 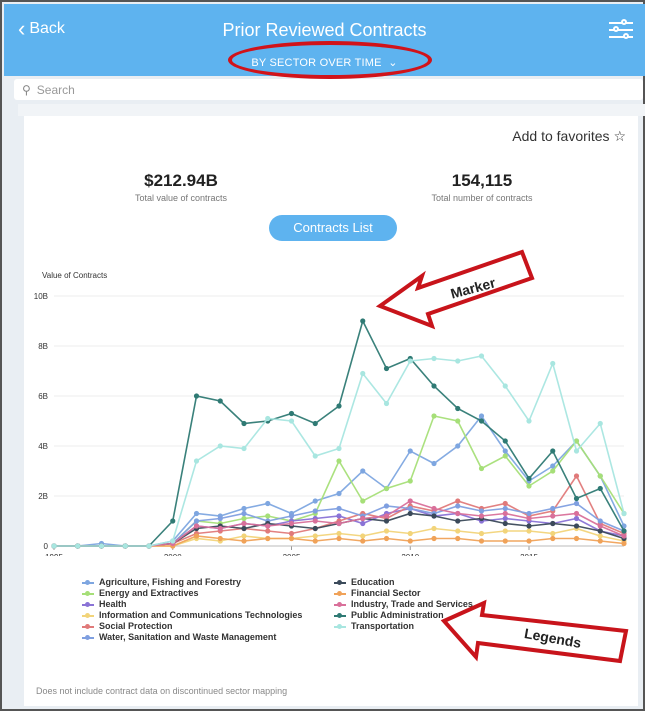 I want to click on legend-label: Transportation, so click(x=383, y=626).